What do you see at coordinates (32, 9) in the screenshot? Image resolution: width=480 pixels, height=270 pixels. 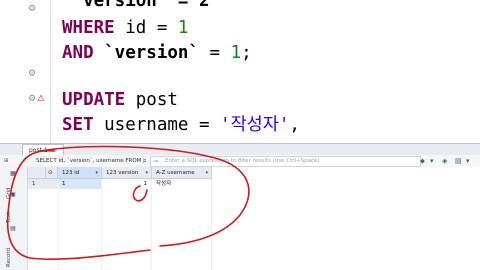 I see `fold-icon: ⚙` at bounding box center [32, 9].